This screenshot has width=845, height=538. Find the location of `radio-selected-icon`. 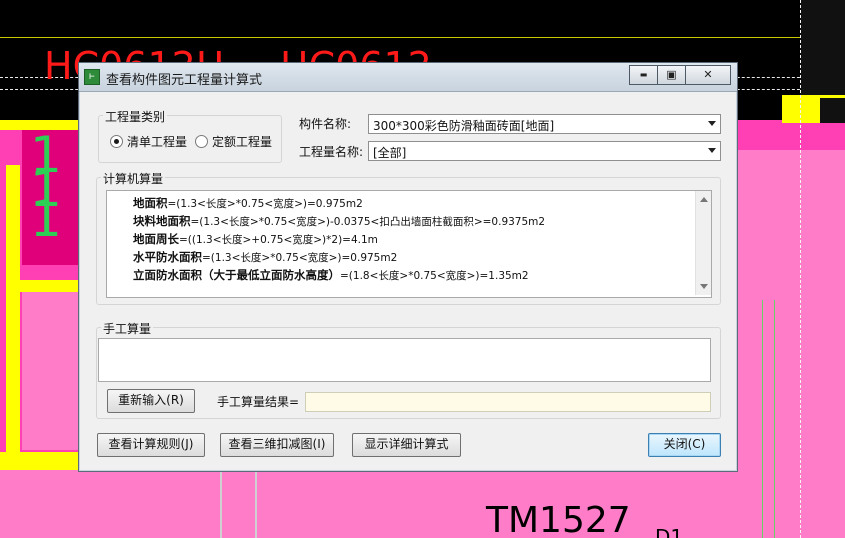

radio-selected-icon is located at coordinates (116, 141).